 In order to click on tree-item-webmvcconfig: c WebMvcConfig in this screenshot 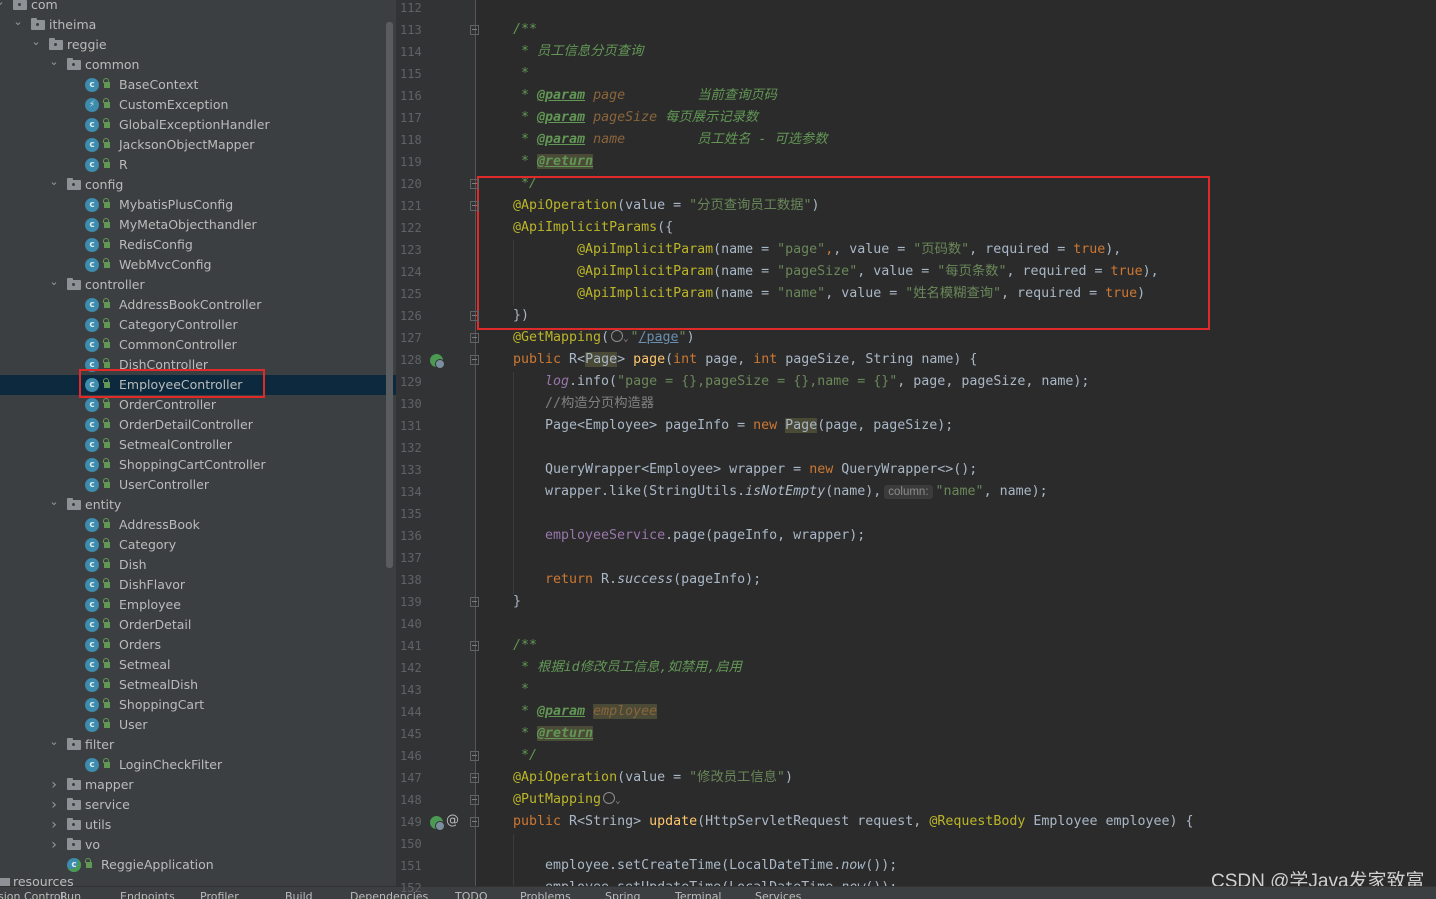, I will do `click(192, 265)`.